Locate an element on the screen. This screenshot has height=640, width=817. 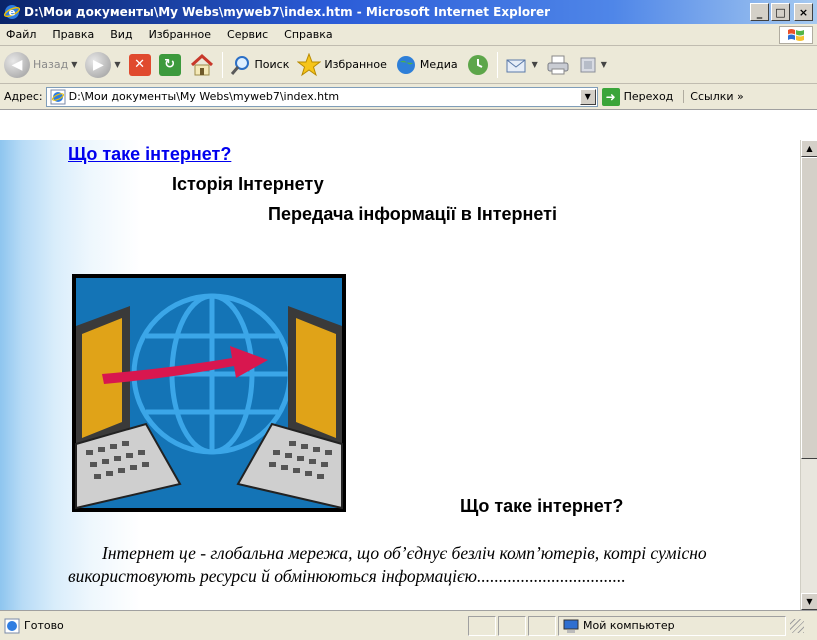
page-done-icon is located at coordinates (12, 625).